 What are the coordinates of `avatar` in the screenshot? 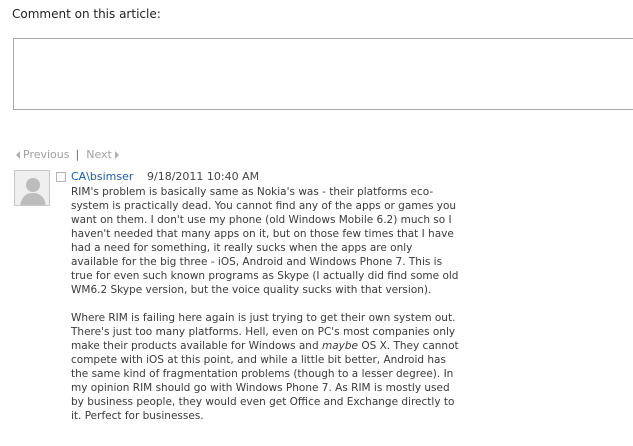 It's located at (32, 188).